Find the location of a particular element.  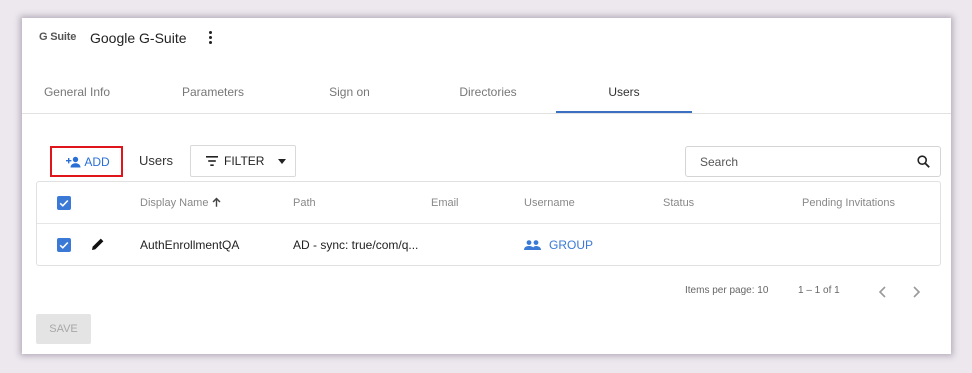

kebab-menu-icon is located at coordinates (210, 38).